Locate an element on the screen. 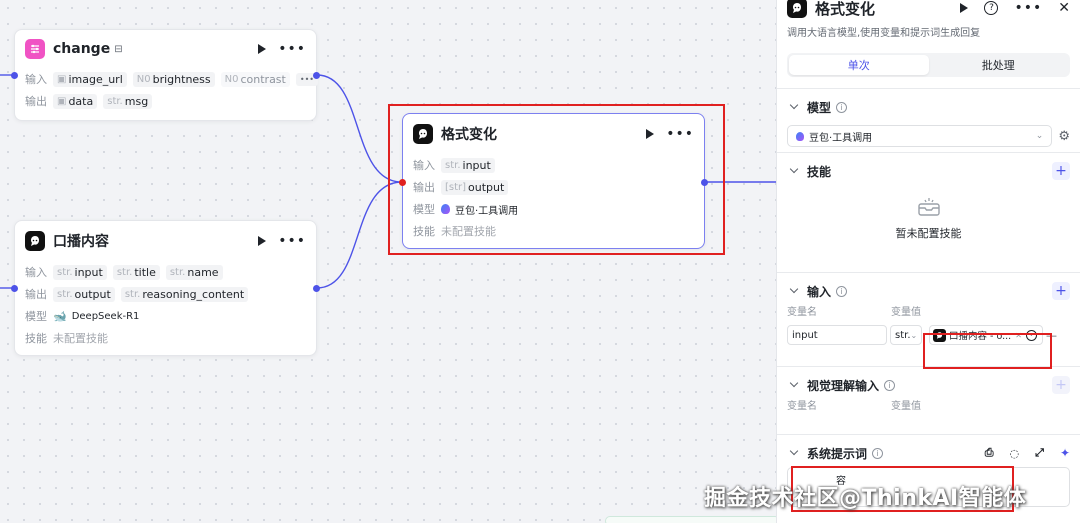 This screenshot has width=1080, height=523. param-name: name is located at coordinates (203, 272).